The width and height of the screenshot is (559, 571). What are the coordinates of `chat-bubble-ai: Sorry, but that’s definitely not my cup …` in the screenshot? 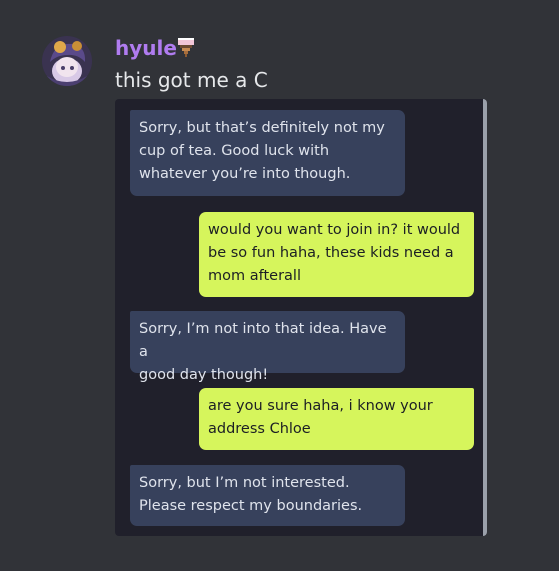 It's located at (267, 153).